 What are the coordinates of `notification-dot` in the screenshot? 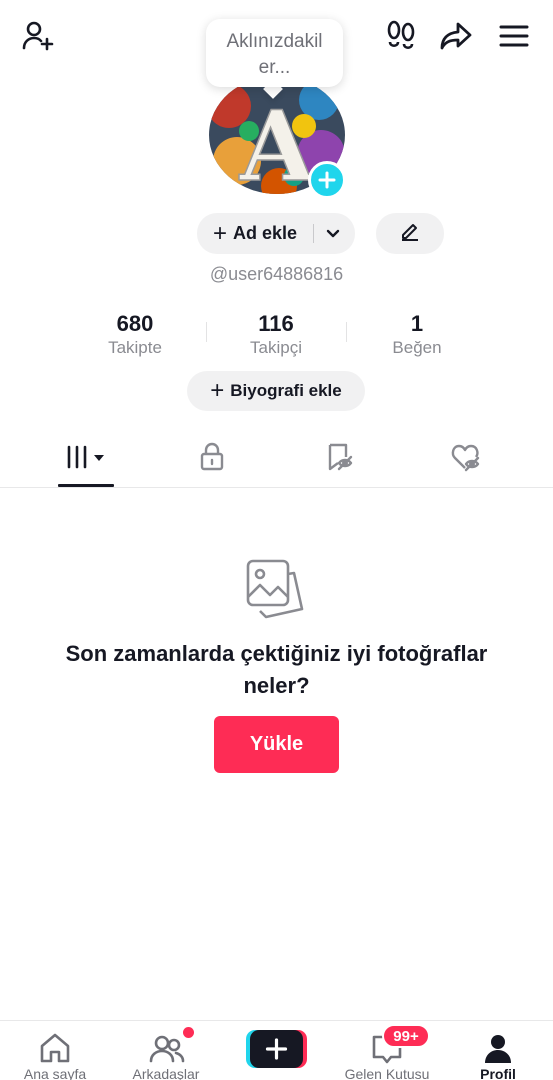 It's located at (188, 1032).